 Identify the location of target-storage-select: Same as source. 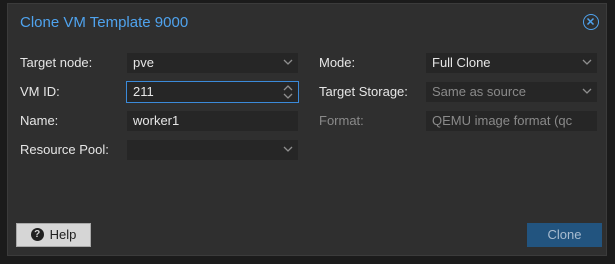
(511, 92).